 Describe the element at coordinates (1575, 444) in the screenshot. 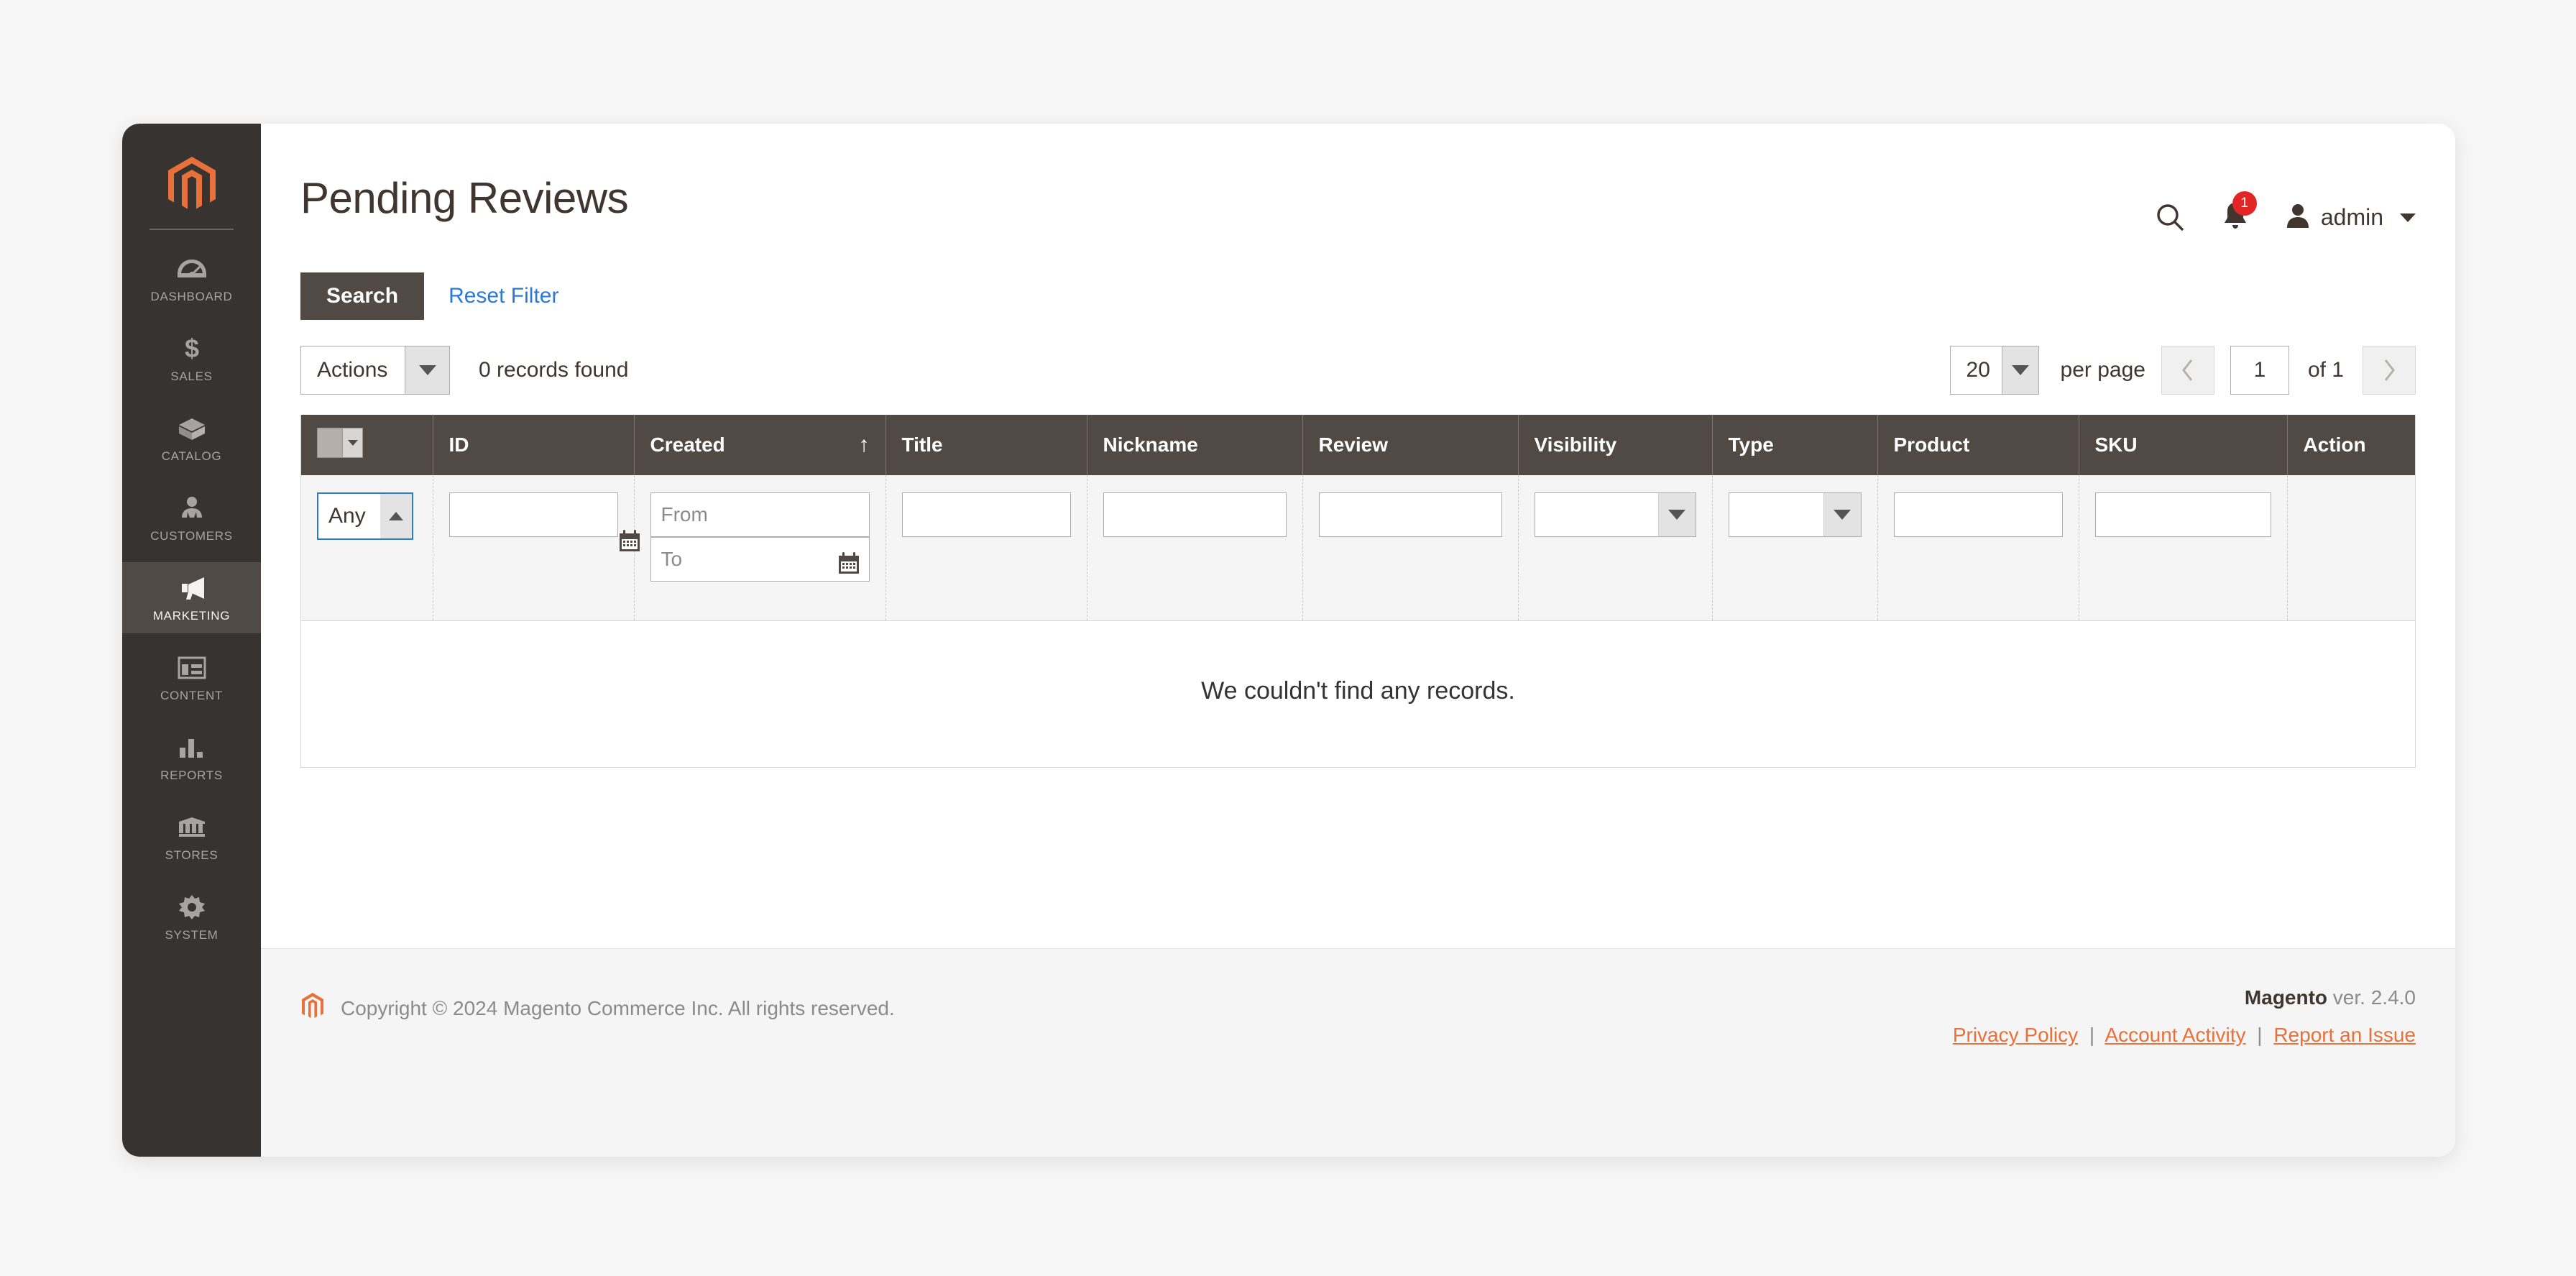

I see `column-label: Visibility` at that location.